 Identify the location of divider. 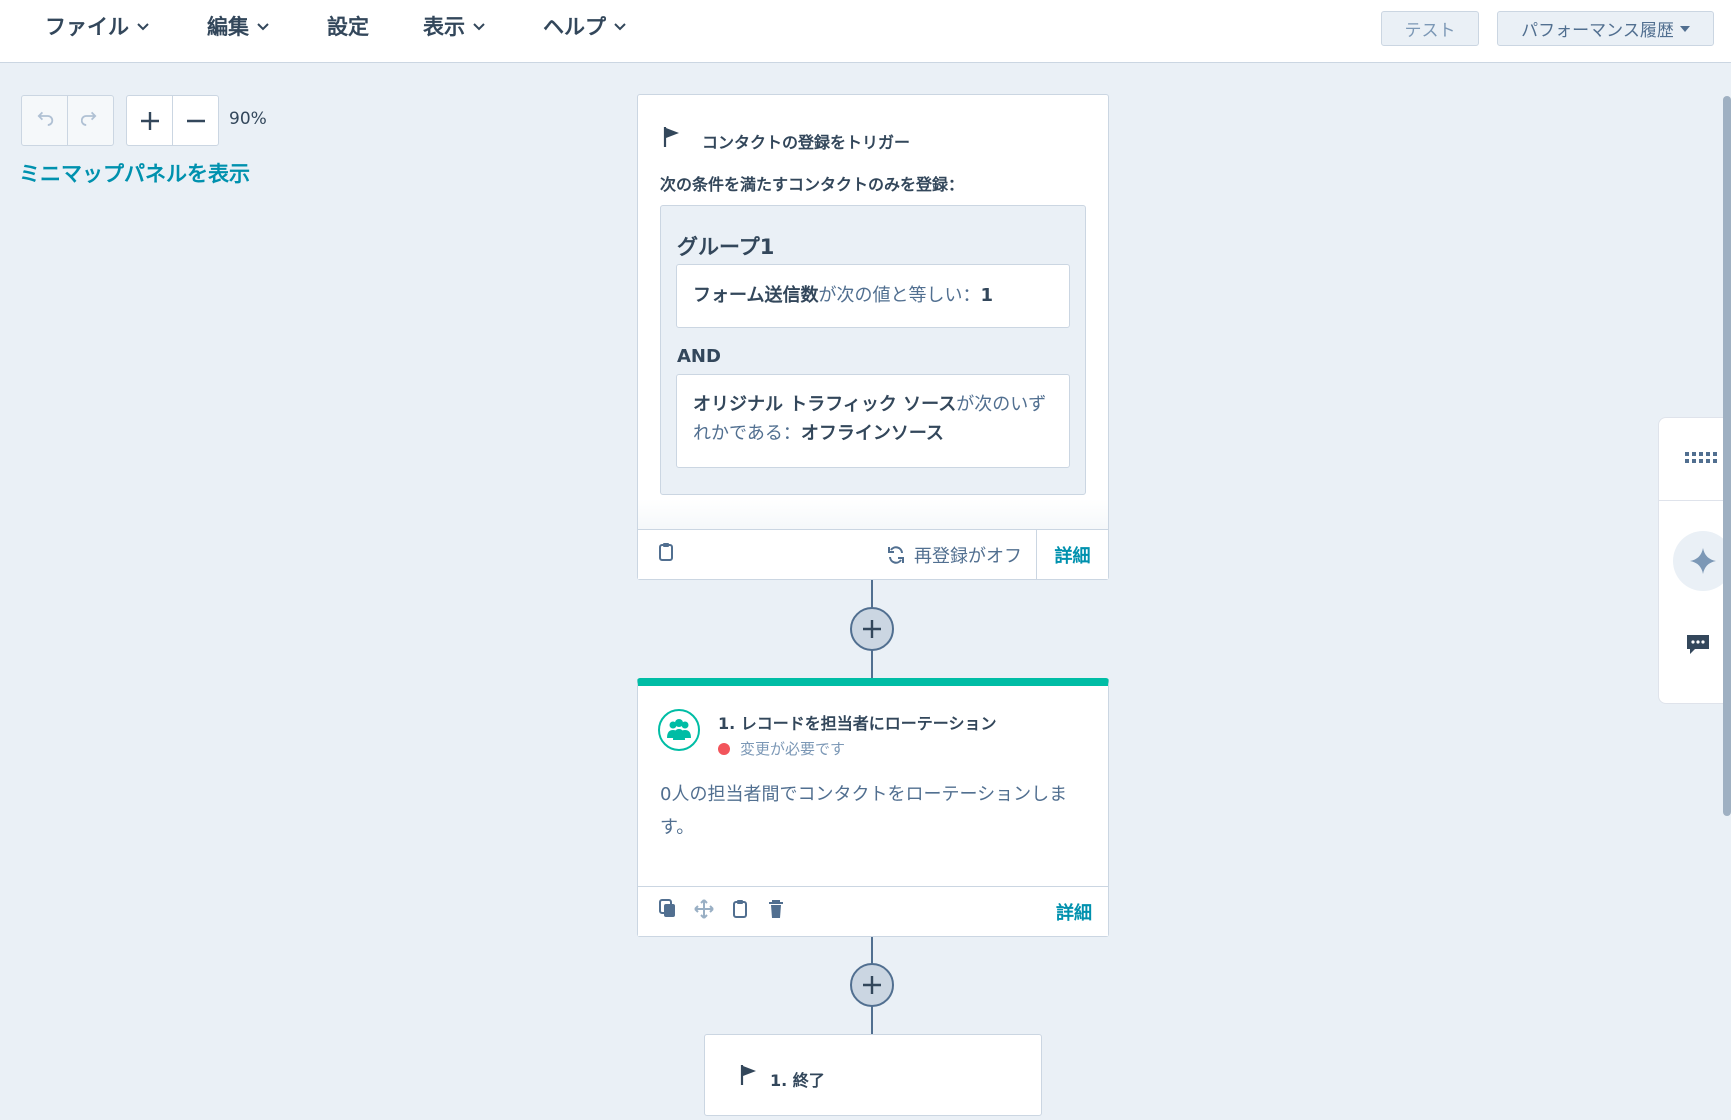
(1695, 500).